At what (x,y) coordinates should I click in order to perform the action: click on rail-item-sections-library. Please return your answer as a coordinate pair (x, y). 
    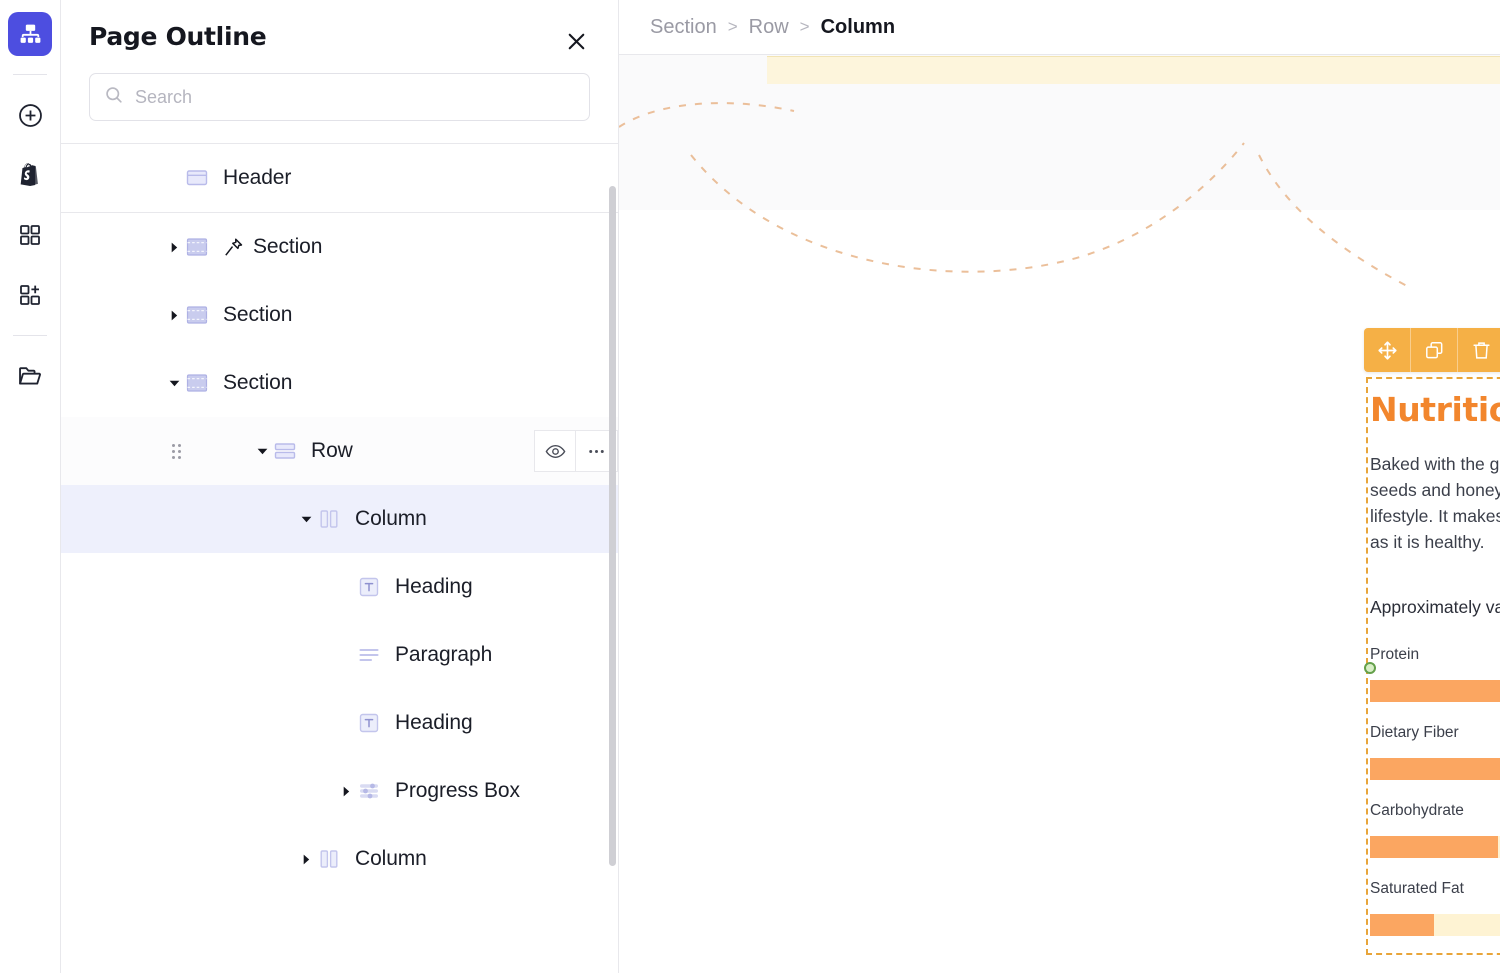
    Looking at the image, I should click on (30, 235).